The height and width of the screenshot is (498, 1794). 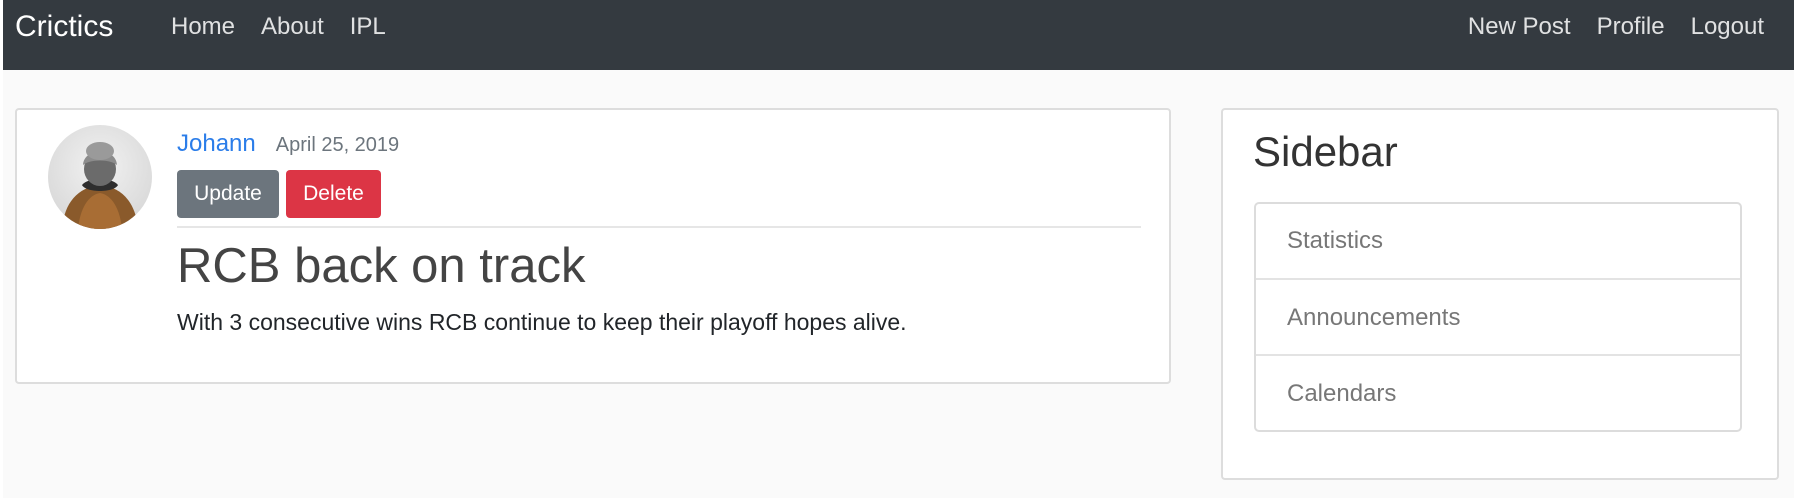 I want to click on sidebar-item-statistics: Statistics, so click(x=1498, y=241).